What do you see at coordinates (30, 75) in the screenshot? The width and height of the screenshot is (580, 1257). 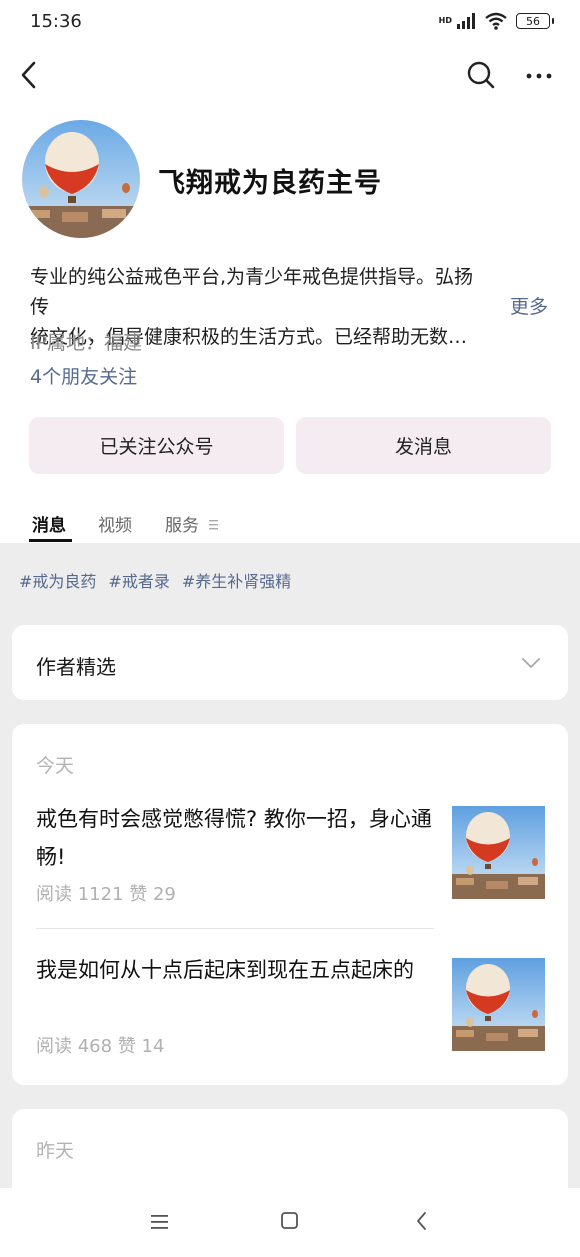 I see `chevron-left-icon` at bounding box center [30, 75].